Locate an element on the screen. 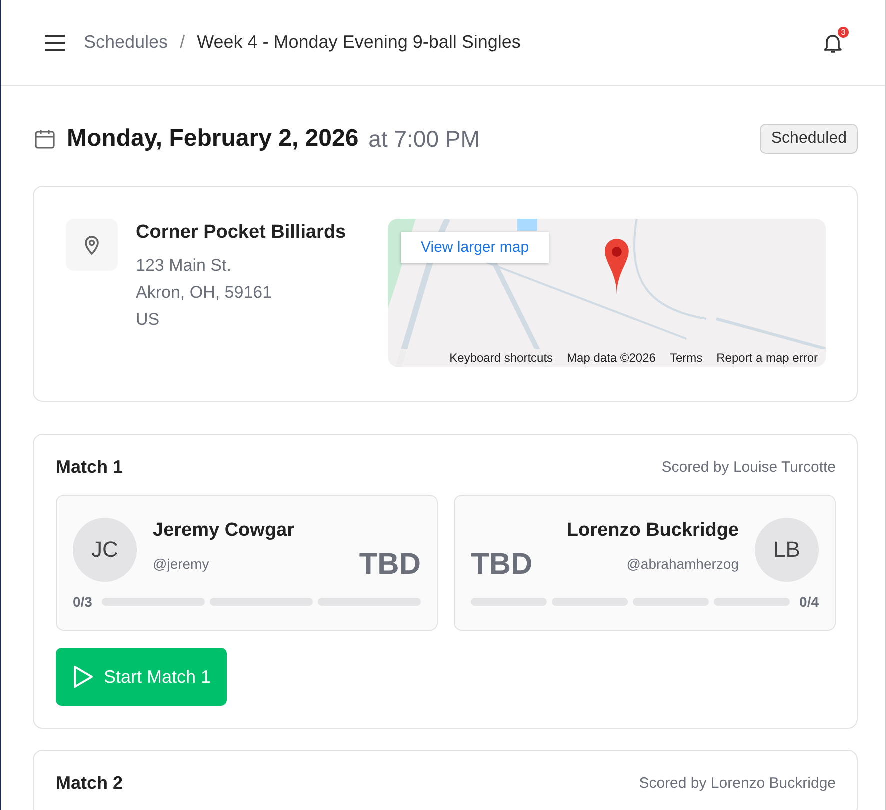 The height and width of the screenshot is (810, 886). play-icon is located at coordinates (83, 677).